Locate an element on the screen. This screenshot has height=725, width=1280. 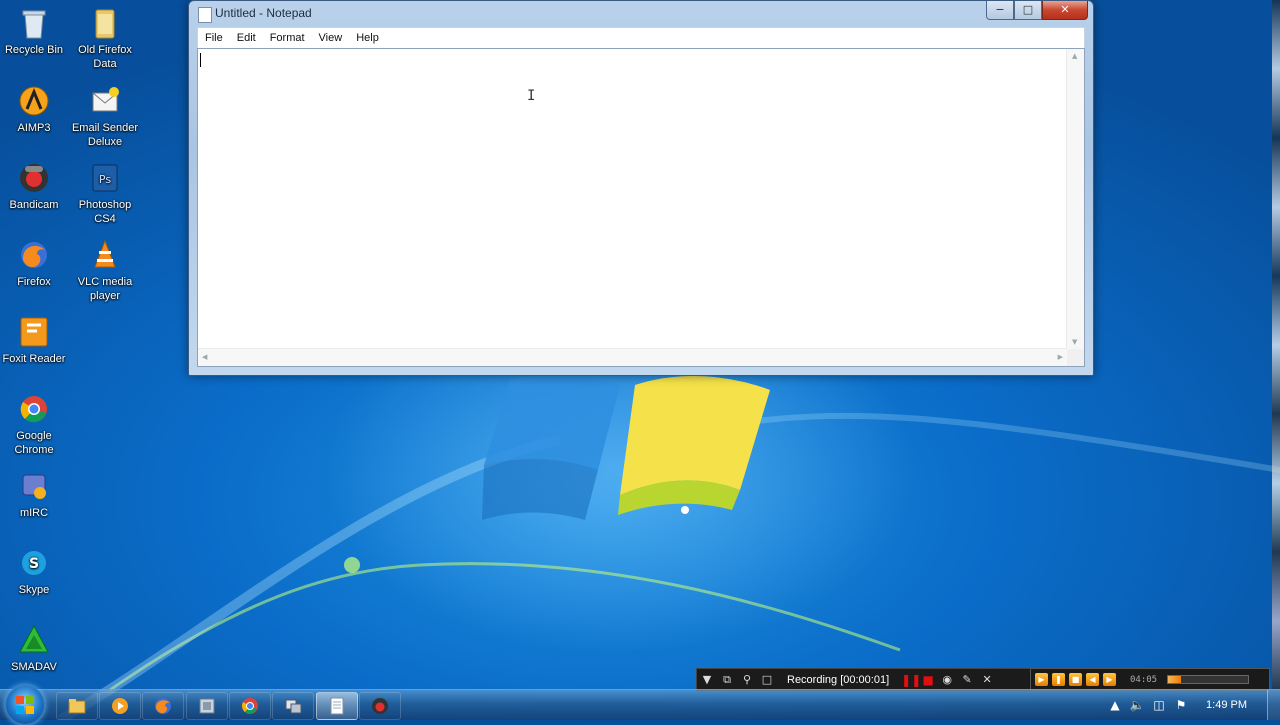
svg-text: Ps is located at coordinates (105, 179).